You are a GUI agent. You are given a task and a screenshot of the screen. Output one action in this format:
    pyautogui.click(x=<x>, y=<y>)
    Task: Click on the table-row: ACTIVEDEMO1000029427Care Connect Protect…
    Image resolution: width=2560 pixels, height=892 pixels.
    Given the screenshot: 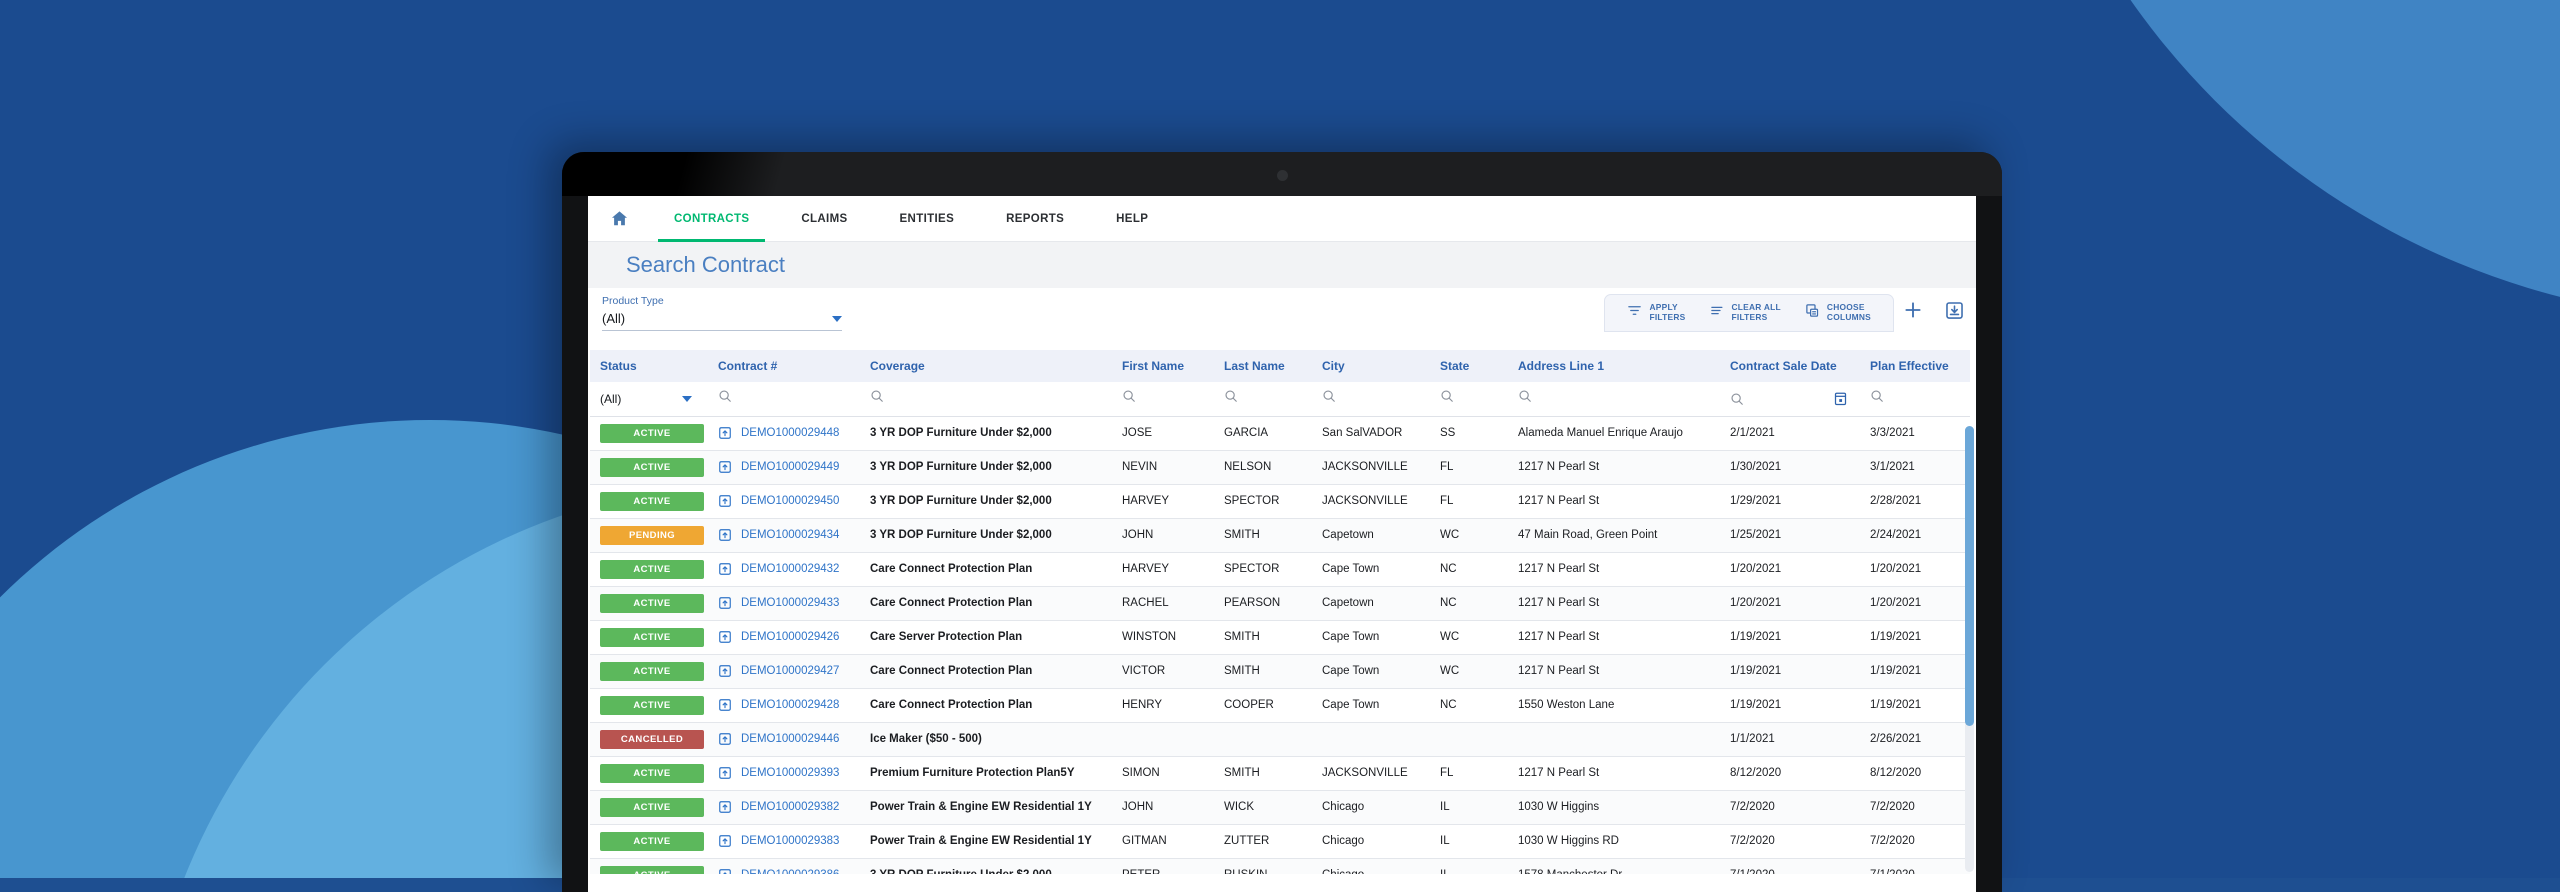 What is the action you would take?
    pyautogui.click(x=1280, y=671)
    